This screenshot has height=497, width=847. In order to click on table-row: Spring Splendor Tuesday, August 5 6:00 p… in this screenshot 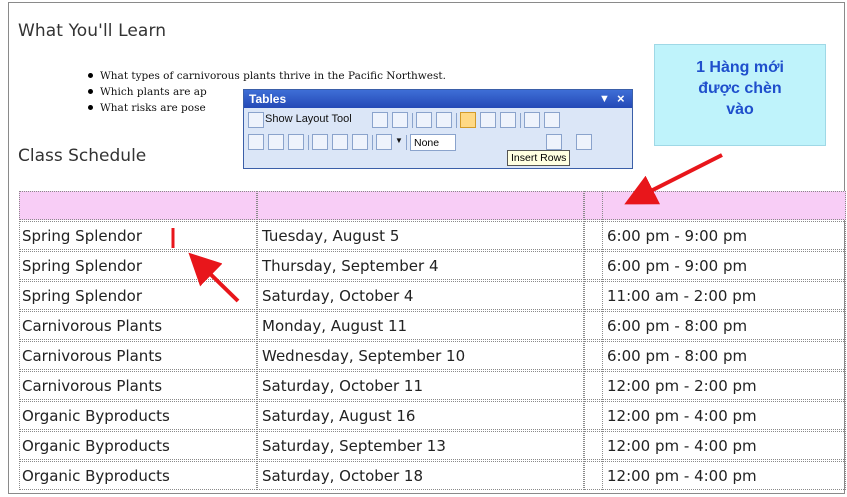, I will do `click(432, 236)`.